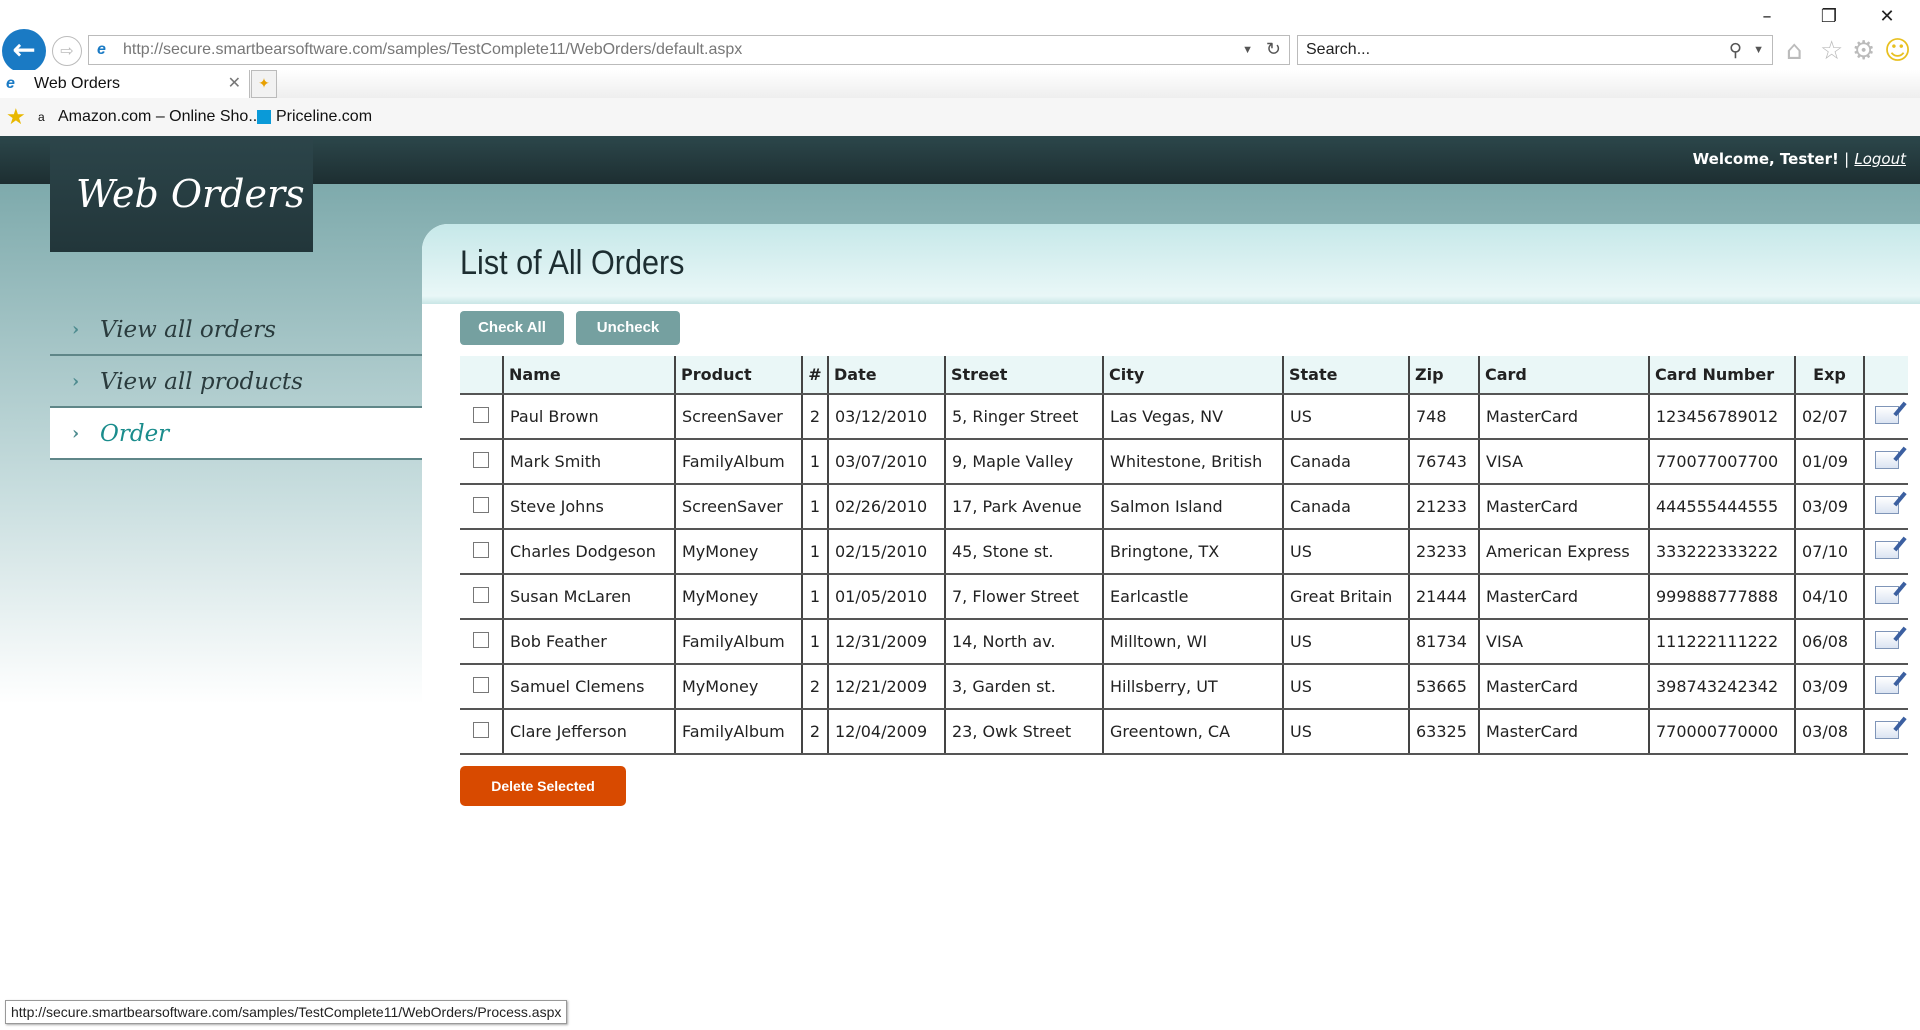  I want to click on refresh-icon: ↻, so click(1273, 49).